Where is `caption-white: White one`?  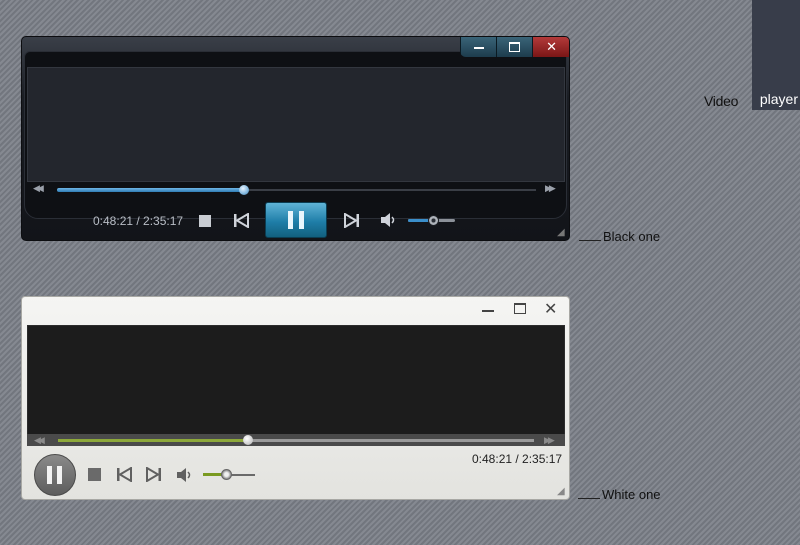 caption-white: White one is located at coordinates (619, 494).